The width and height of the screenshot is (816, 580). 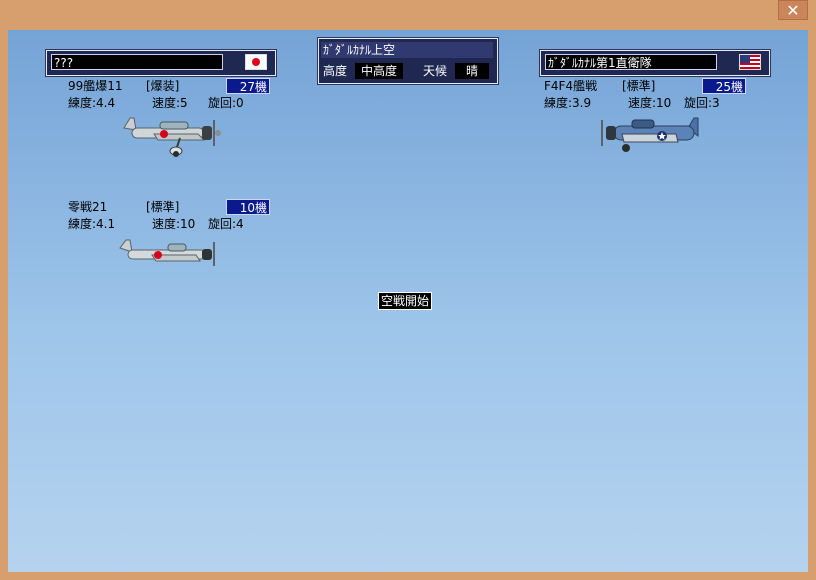 What do you see at coordinates (750, 62) in the screenshot?
I see `usa-flag-icon` at bounding box center [750, 62].